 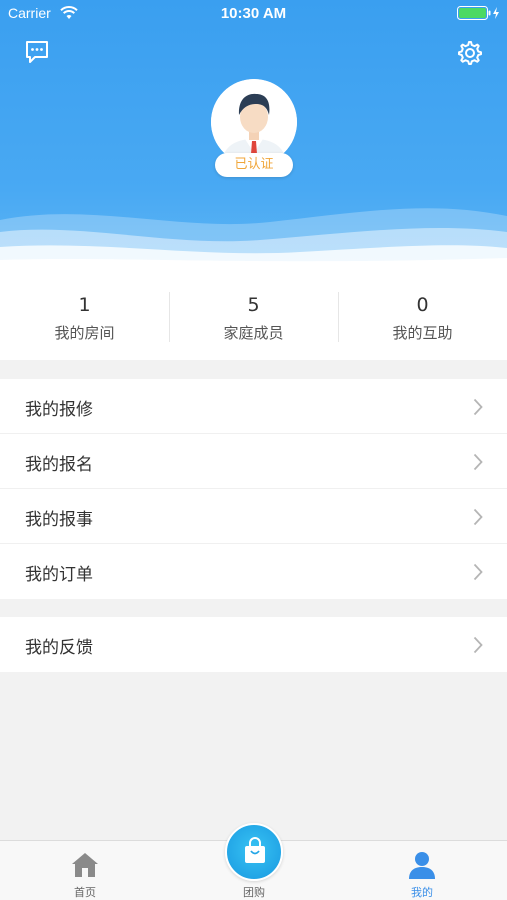 I want to click on stat-family-members: 5 家庭成员, so click(x=253, y=316).